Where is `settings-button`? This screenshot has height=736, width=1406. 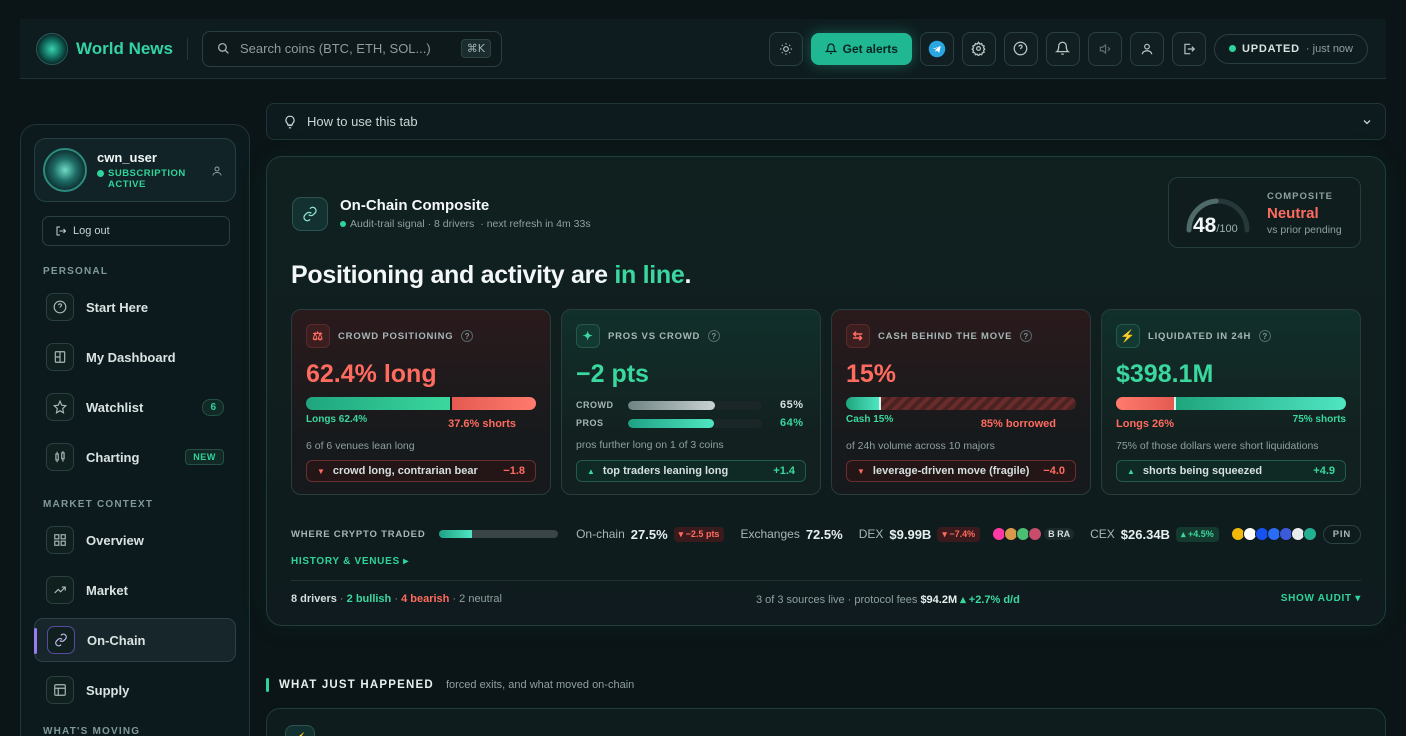
settings-button is located at coordinates (978, 48).